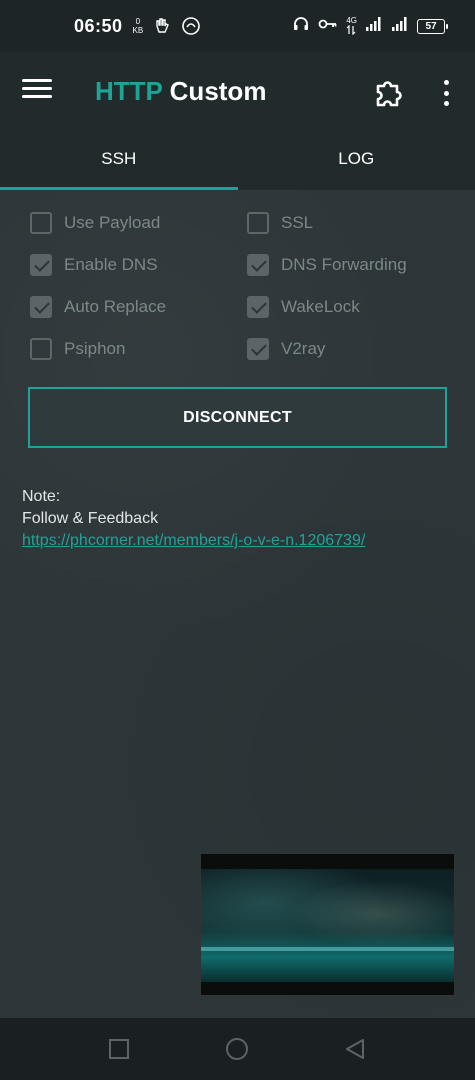  I want to click on data-rate: 0 KB, so click(138, 26).